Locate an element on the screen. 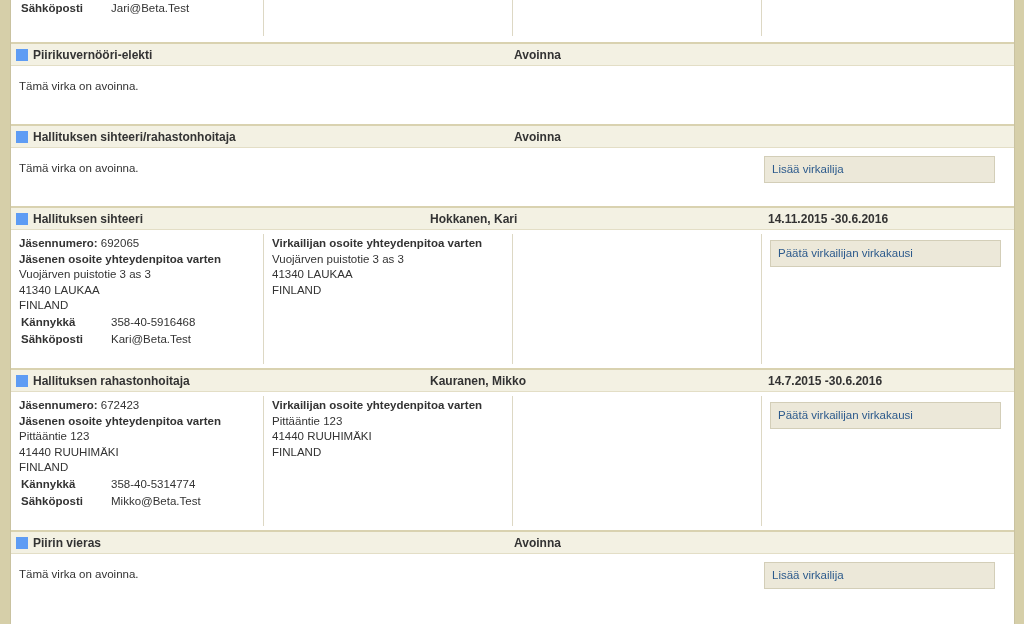 Image resolution: width=1024 pixels, height=624 pixels. member-number: 672423 is located at coordinates (120, 405).